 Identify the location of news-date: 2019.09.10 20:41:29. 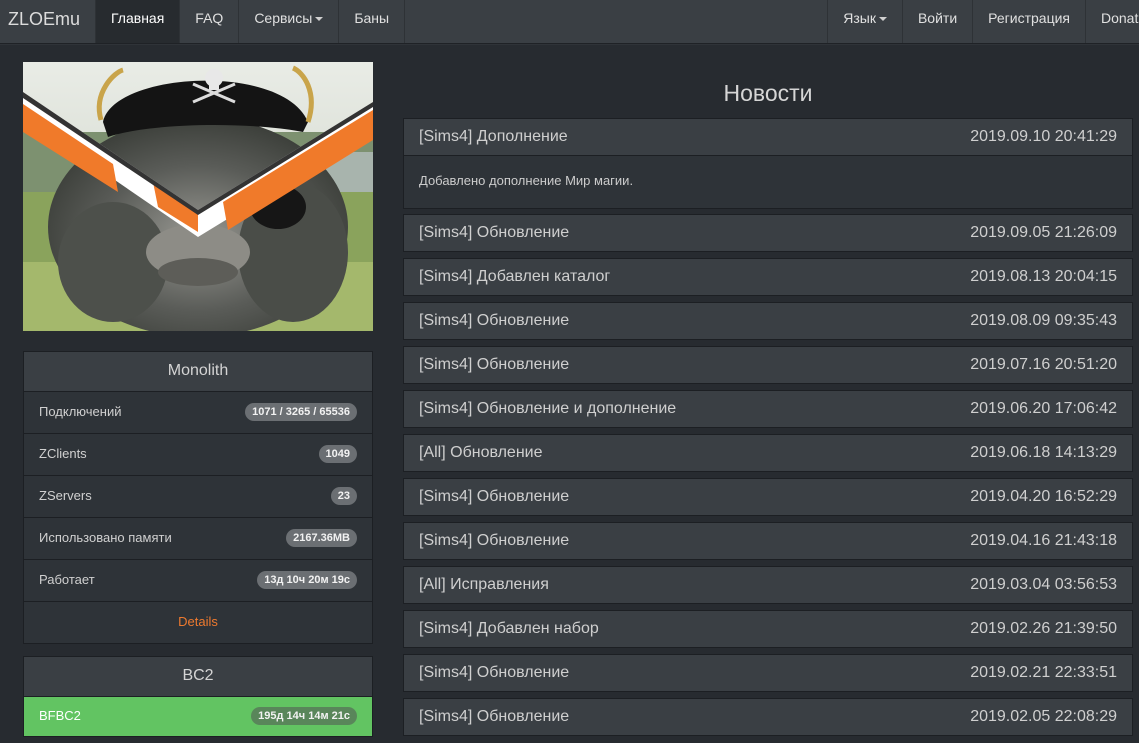
(1043, 136).